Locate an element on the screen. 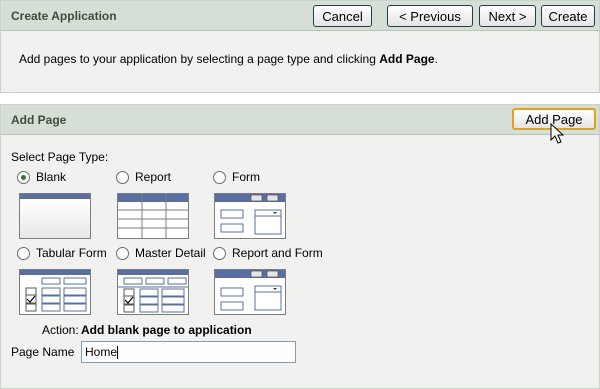 The height and width of the screenshot is (389, 600). radio-report is located at coordinates (122, 177).